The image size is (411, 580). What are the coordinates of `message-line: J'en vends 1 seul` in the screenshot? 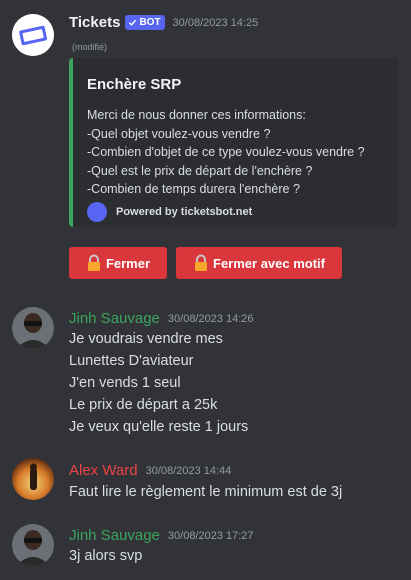 It's located at (125, 383).